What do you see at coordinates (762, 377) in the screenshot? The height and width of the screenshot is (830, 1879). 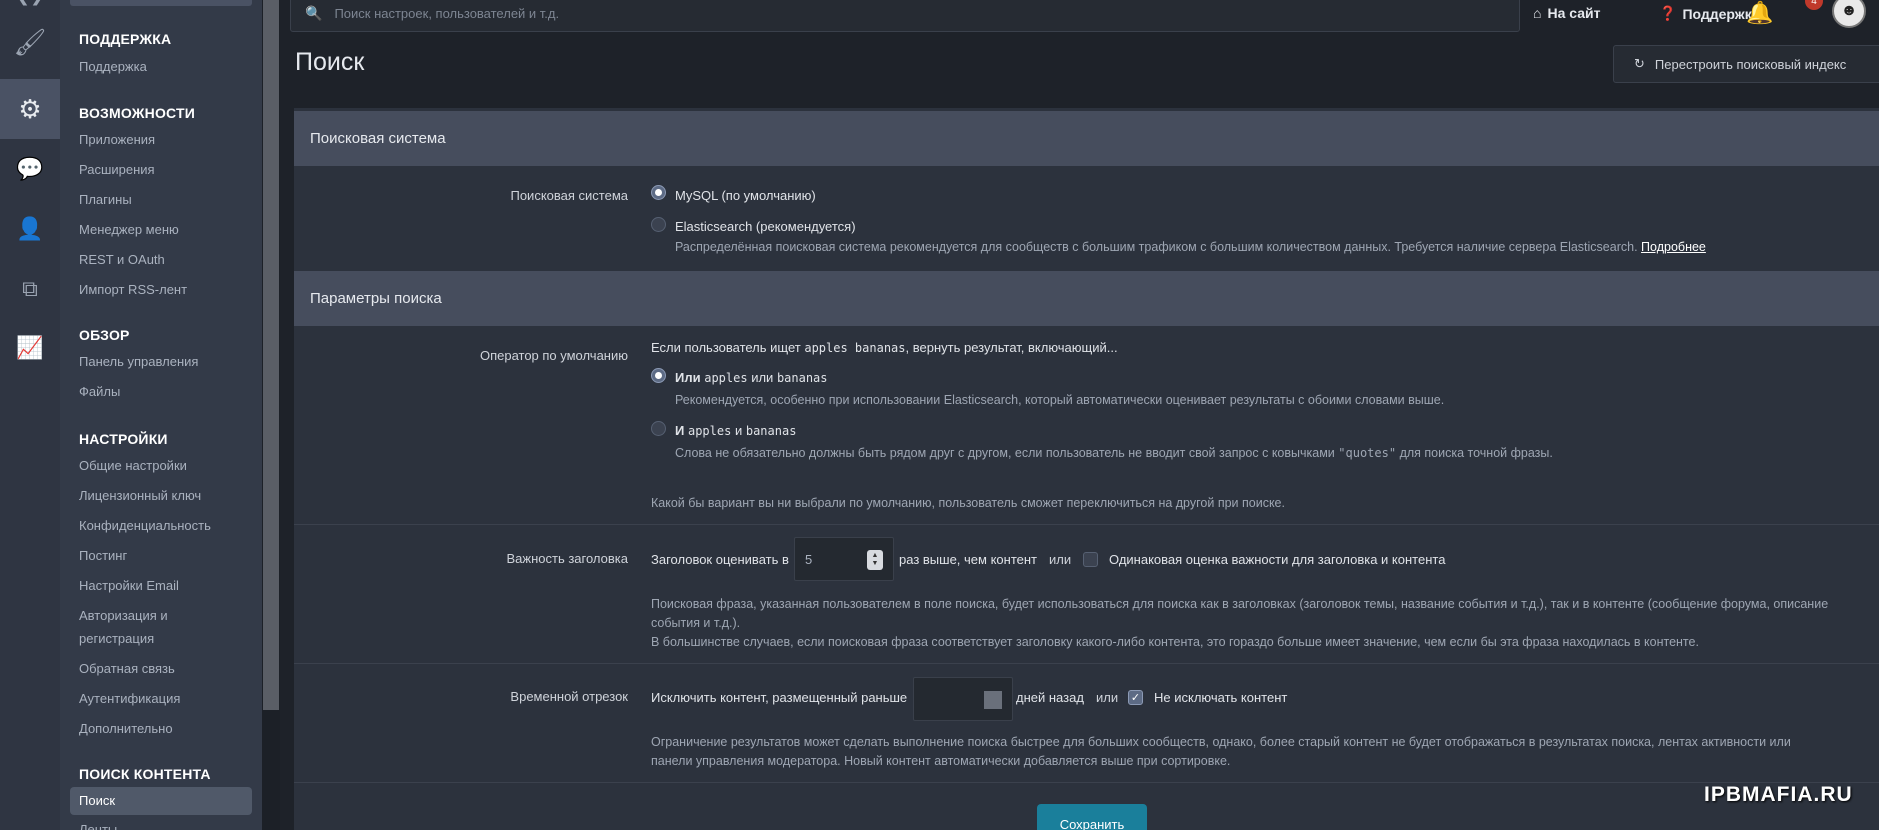 I see `operator-or-mid: или` at bounding box center [762, 377].